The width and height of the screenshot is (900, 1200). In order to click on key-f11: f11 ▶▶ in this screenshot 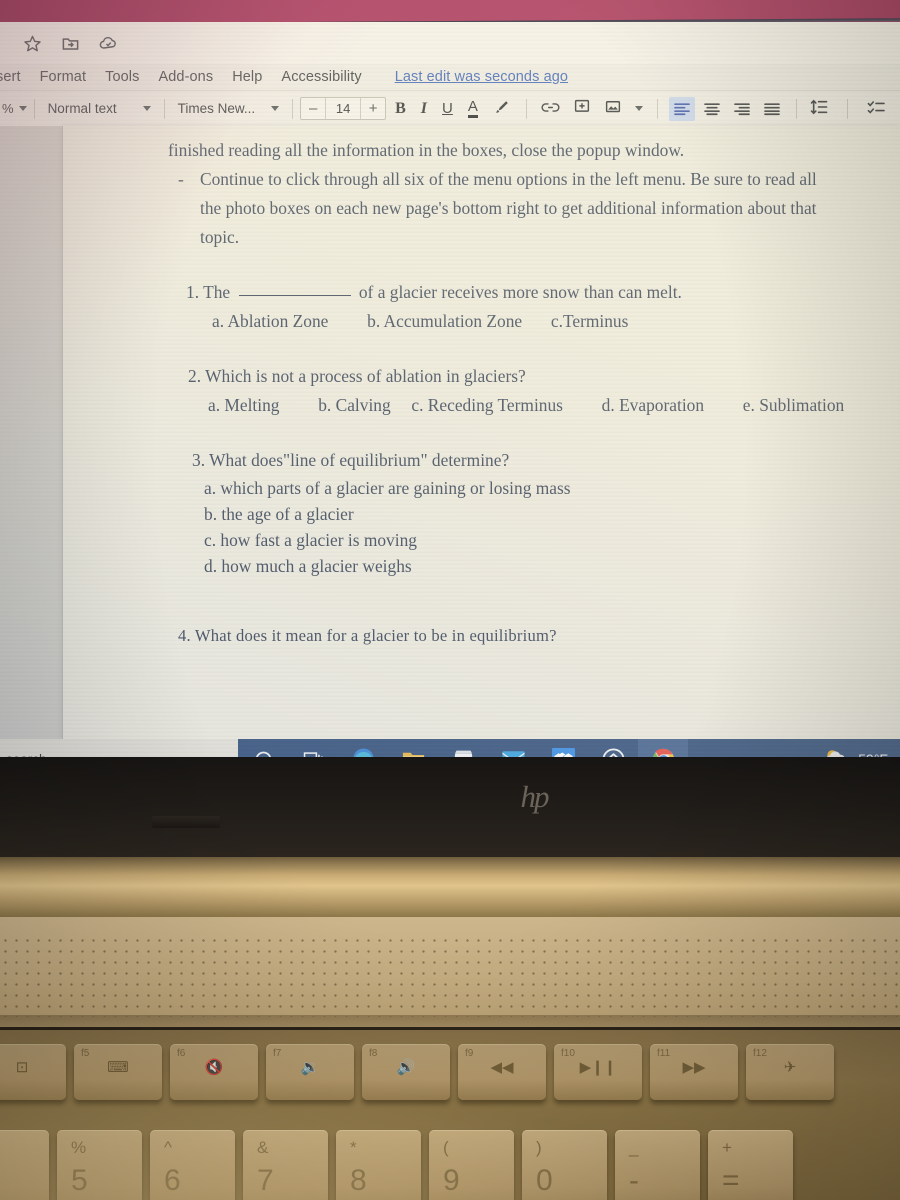, I will do `click(694, 1072)`.